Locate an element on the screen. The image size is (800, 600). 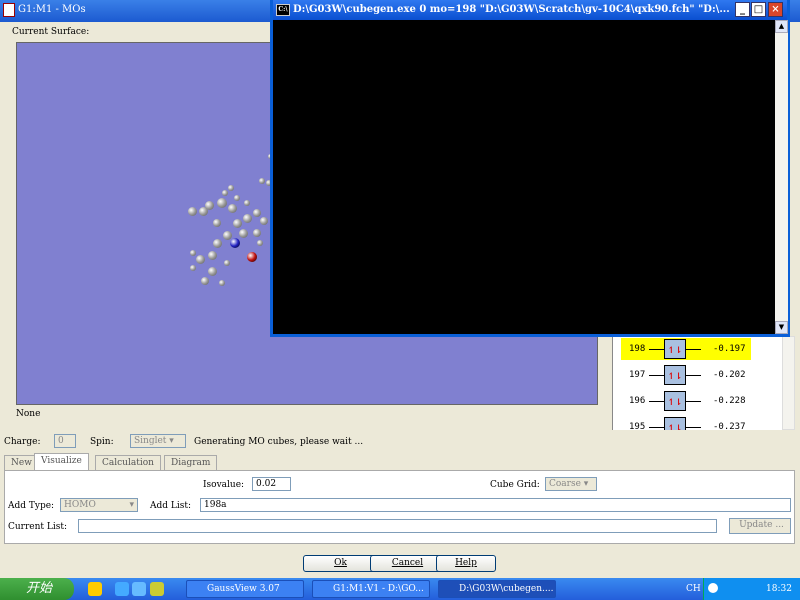
system-tray: CH 18:32 is located at coordinates (743, 589).